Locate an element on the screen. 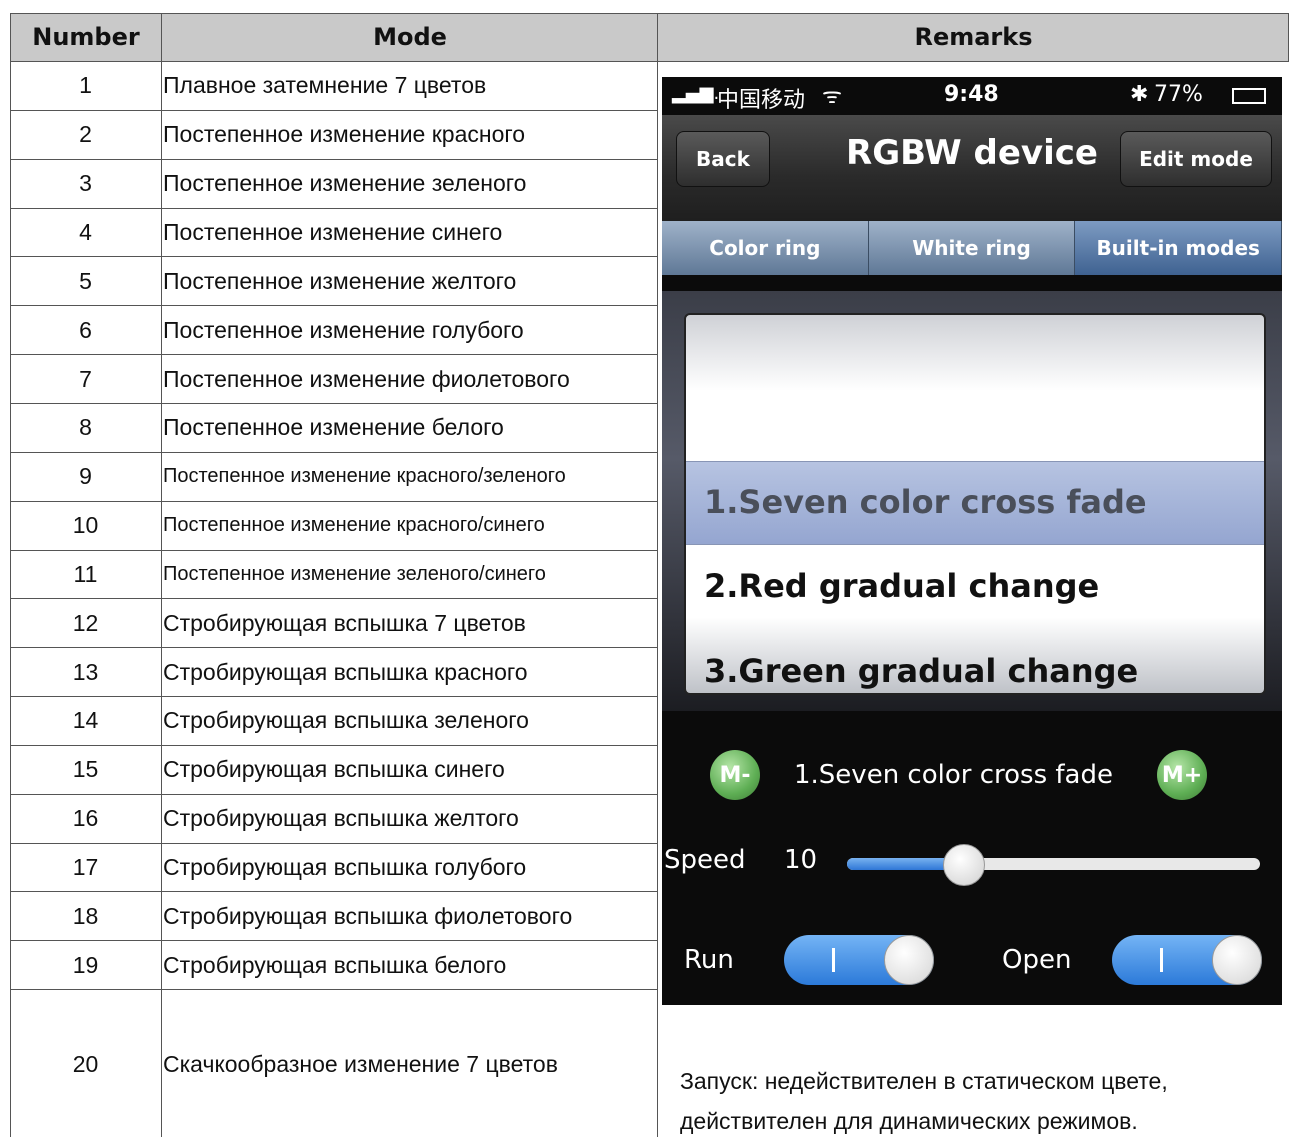 This screenshot has width=1289, height=1137. back-button: Back is located at coordinates (723, 159).